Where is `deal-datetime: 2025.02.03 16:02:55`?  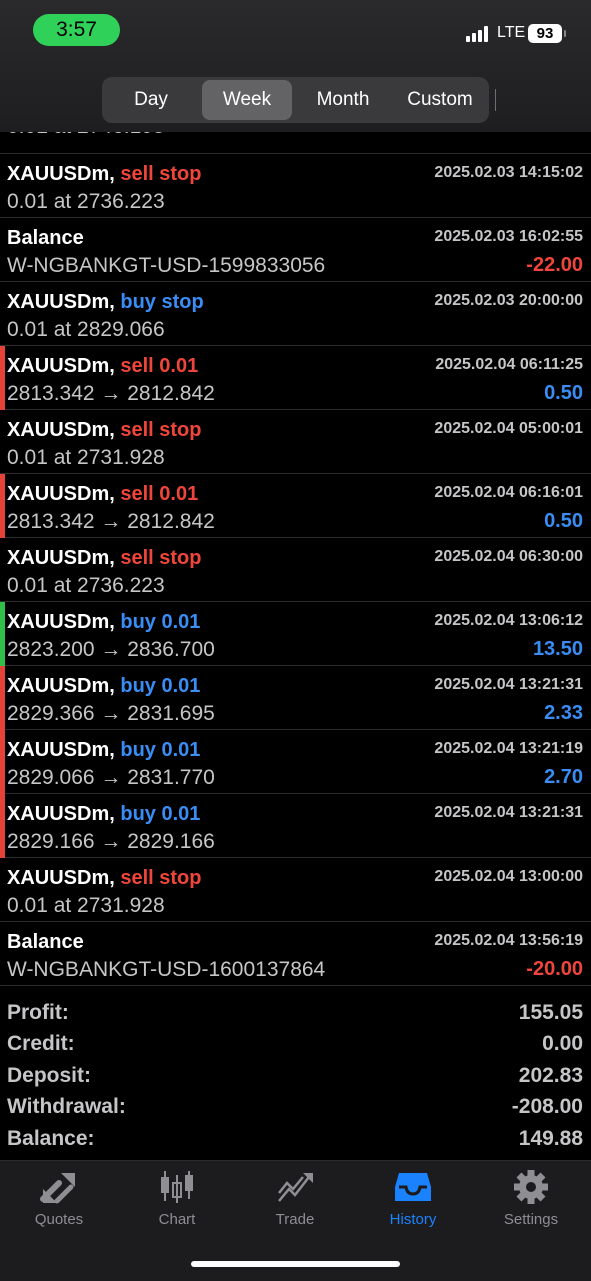
deal-datetime: 2025.02.03 16:02:55 is located at coordinates (508, 236).